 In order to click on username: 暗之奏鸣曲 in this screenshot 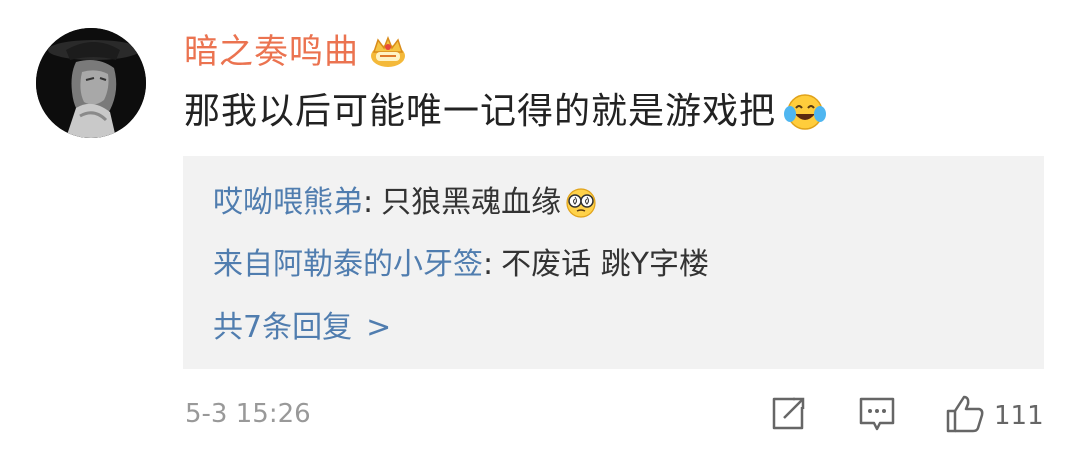, I will do `click(271, 52)`.